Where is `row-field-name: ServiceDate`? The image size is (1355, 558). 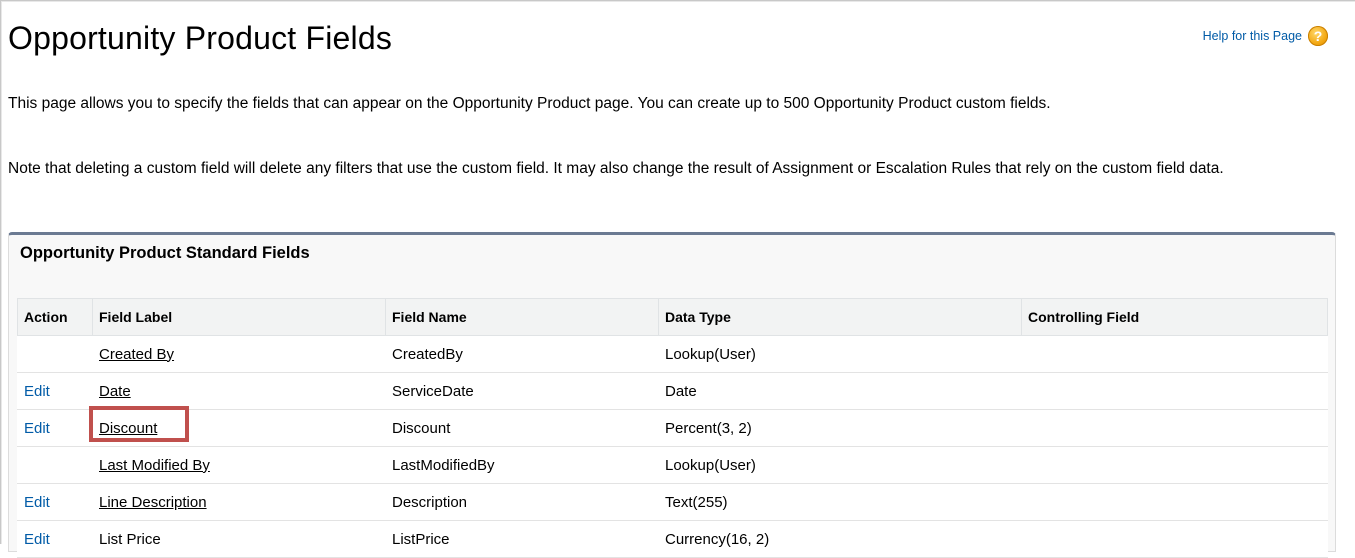 row-field-name: ServiceDate is located at coordinates (522, 391).